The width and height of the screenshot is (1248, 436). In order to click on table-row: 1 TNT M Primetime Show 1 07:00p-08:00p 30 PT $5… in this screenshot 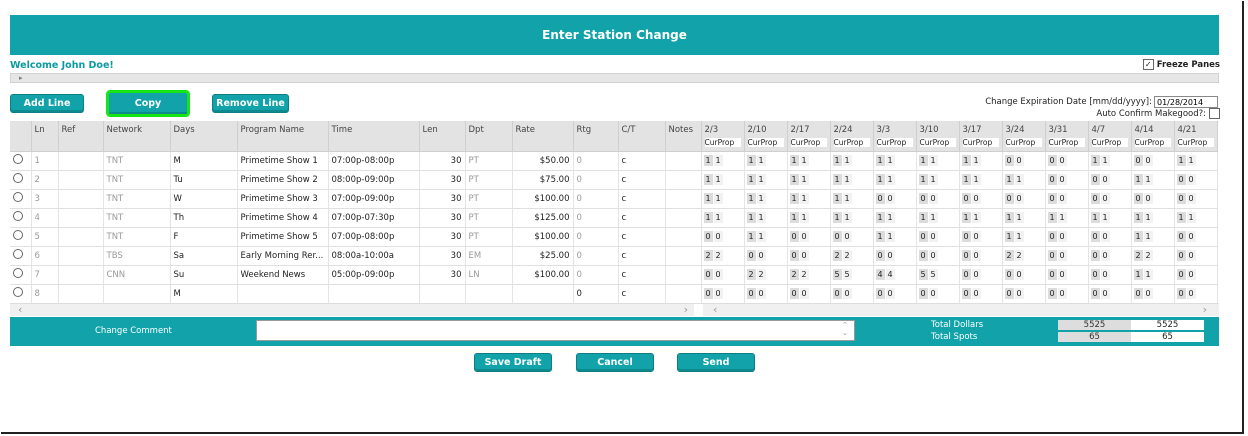, I will do `click(614, 161)`.